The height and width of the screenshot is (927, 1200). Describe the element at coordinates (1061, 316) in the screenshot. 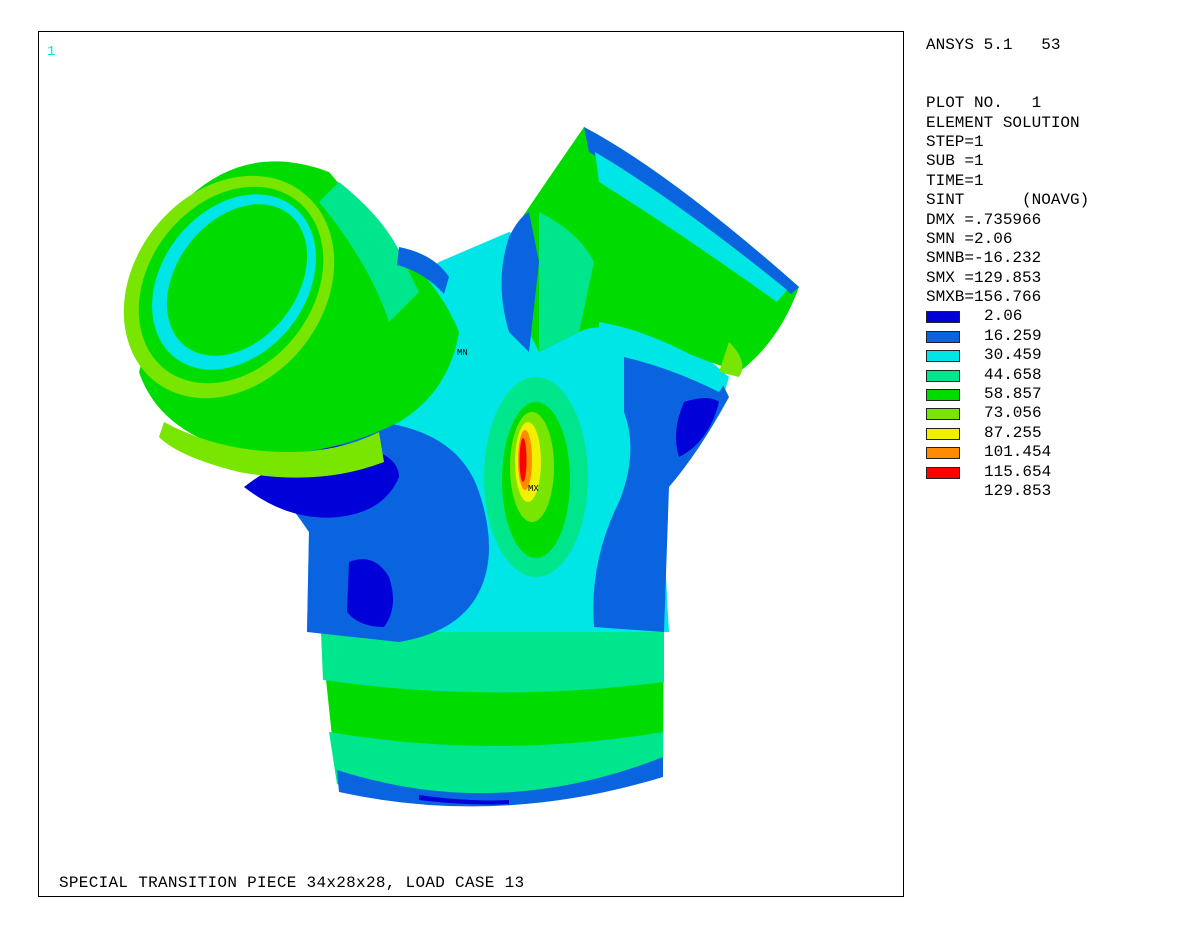

I see `legend-row: 2.06` at that location.